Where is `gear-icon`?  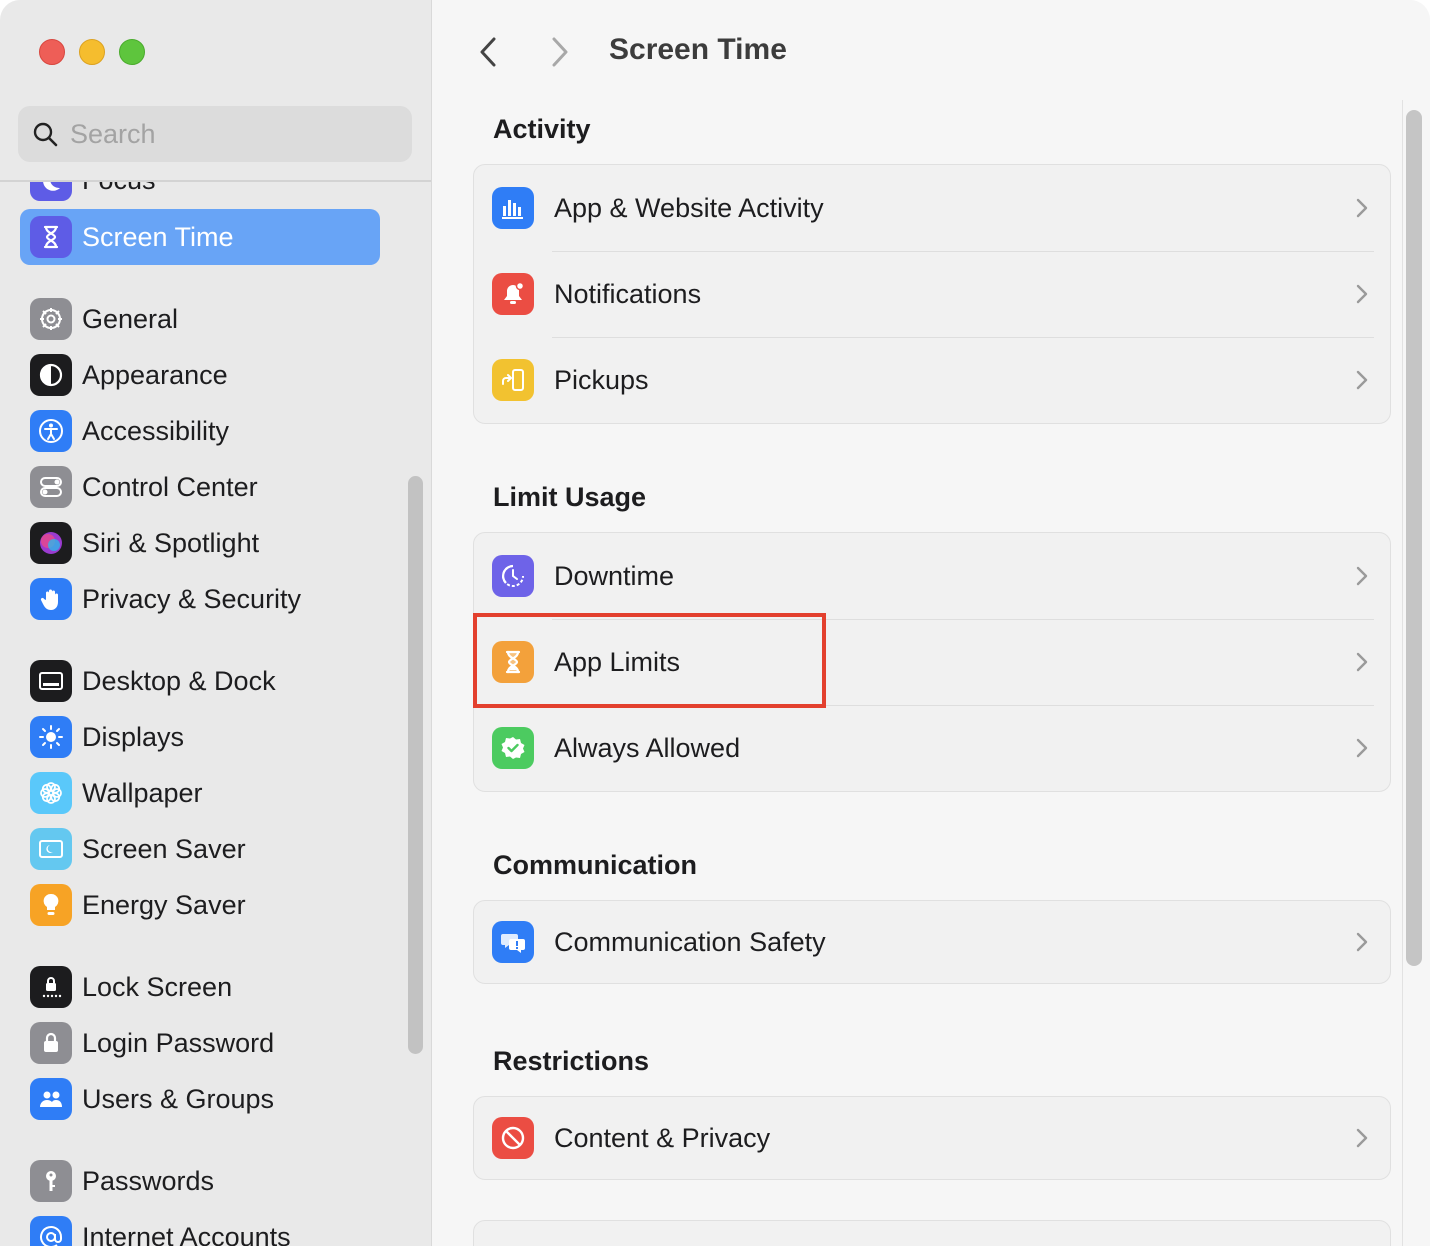 gear-icon is located at coordinates (51, 319).